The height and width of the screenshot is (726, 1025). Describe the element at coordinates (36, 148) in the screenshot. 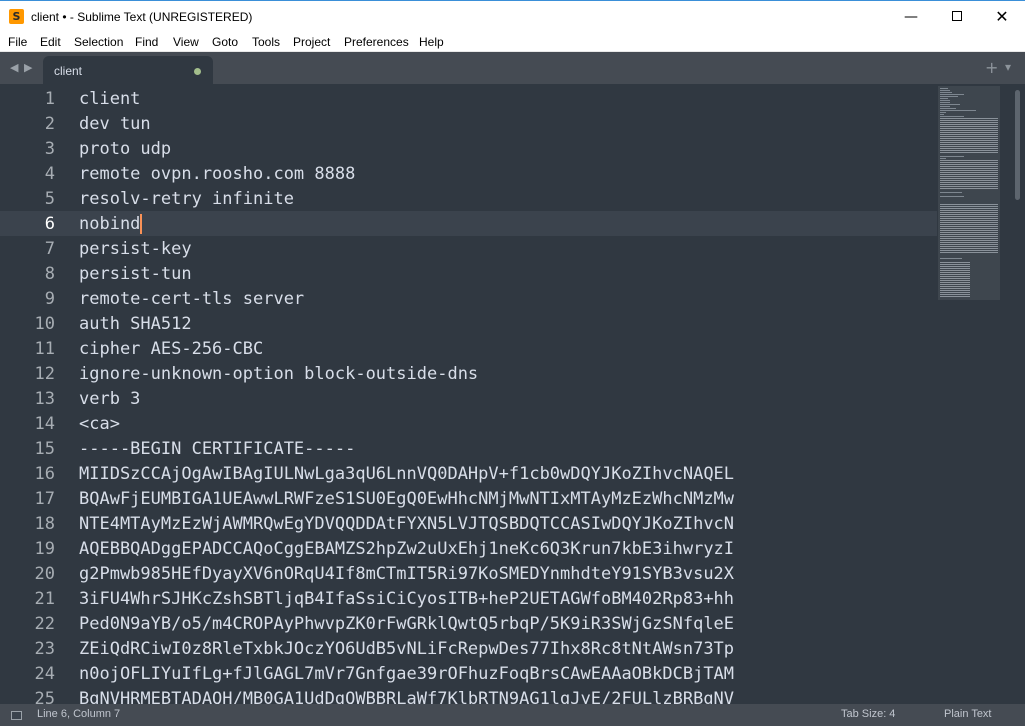

I see `gutter-row: 3` at that location.